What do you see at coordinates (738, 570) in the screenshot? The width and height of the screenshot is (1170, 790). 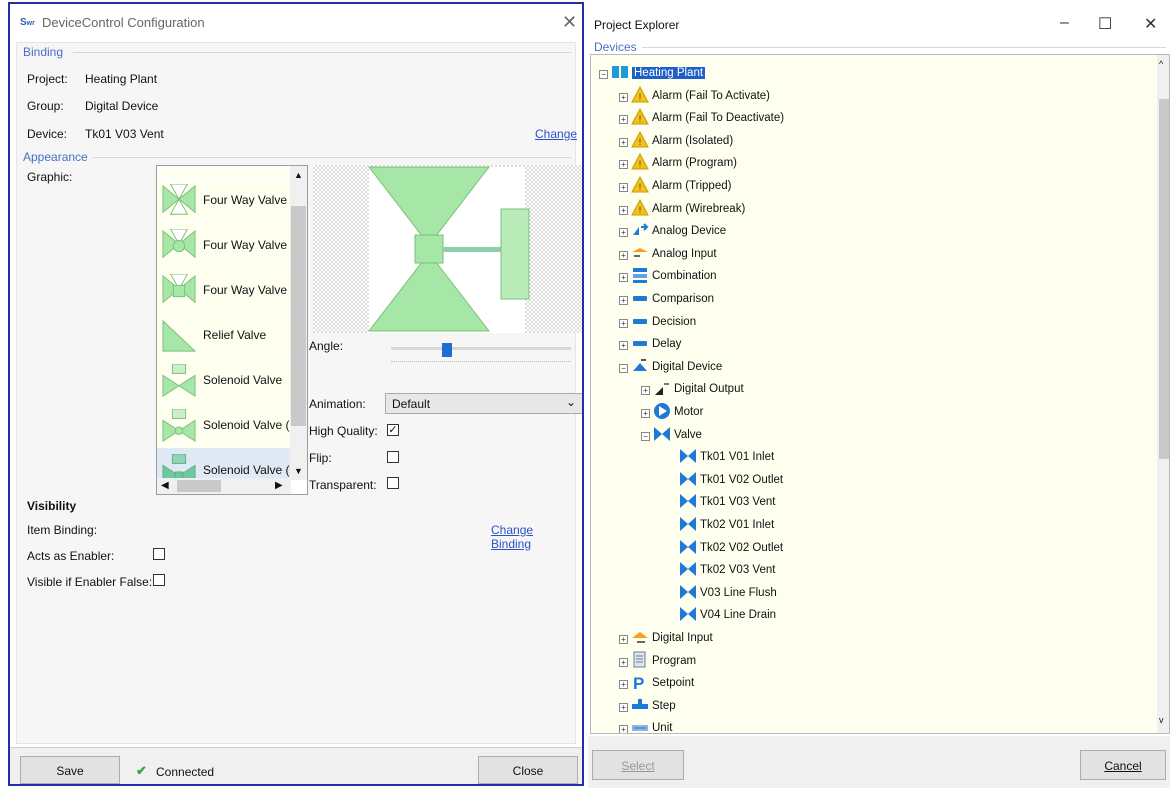 I see `tree-node-label: Tk02 V03 Vent` at bounding box center [738, 570].